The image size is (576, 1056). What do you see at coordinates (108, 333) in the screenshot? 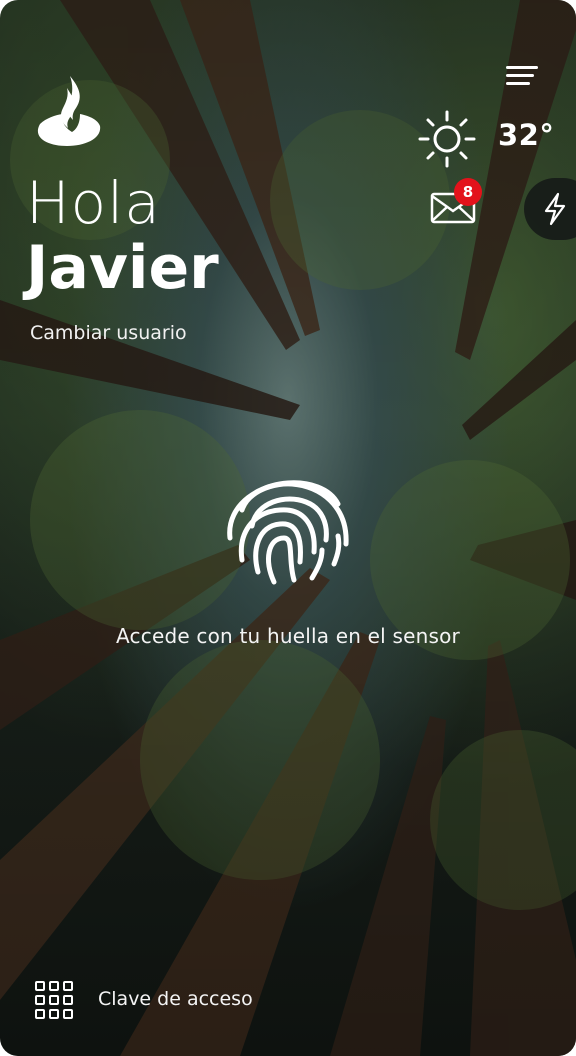
I see `change-user-link: Cambiar usuario` at bounding box center [108, 333].